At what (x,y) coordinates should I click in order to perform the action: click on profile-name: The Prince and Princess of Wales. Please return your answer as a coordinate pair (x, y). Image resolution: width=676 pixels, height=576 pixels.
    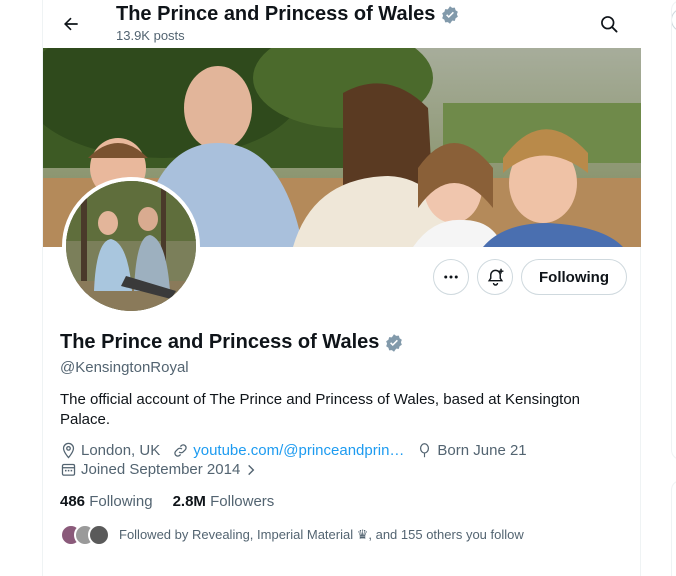
    Looking at the image, I should click on (232, 342).